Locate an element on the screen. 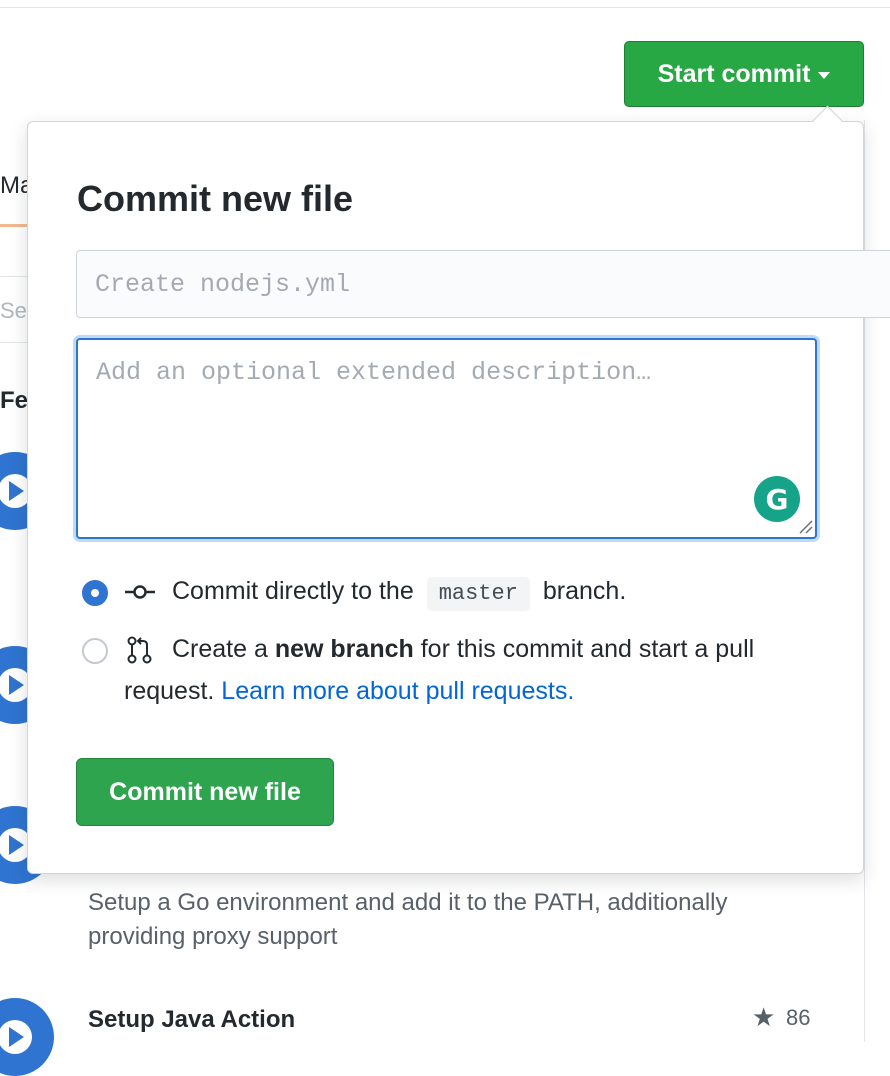 The width and height of the screenshot is (890, 1076). git-commit-icon is located at coordinates (140, 592).